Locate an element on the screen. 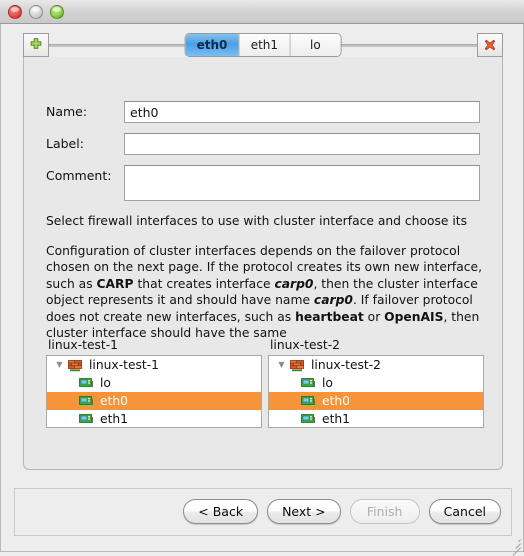  wizard-buttons: < Back Next > Finish Cancel is located at coordinates (342, 511).